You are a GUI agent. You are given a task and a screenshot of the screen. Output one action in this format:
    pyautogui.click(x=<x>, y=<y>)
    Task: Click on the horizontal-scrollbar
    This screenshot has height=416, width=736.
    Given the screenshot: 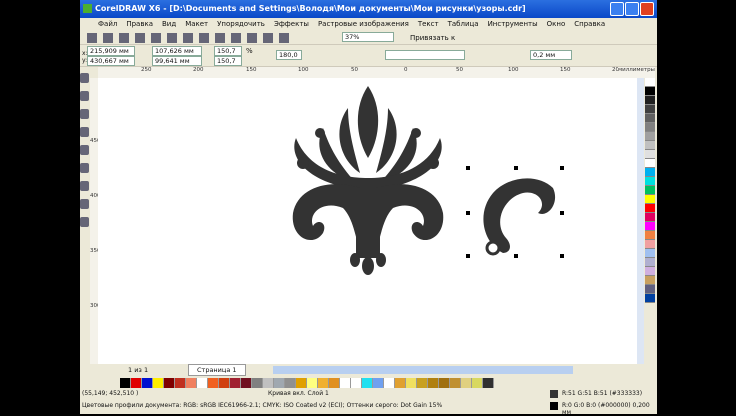 What is the action you would take?
    pyautogui.click(x=423, y=370)
    